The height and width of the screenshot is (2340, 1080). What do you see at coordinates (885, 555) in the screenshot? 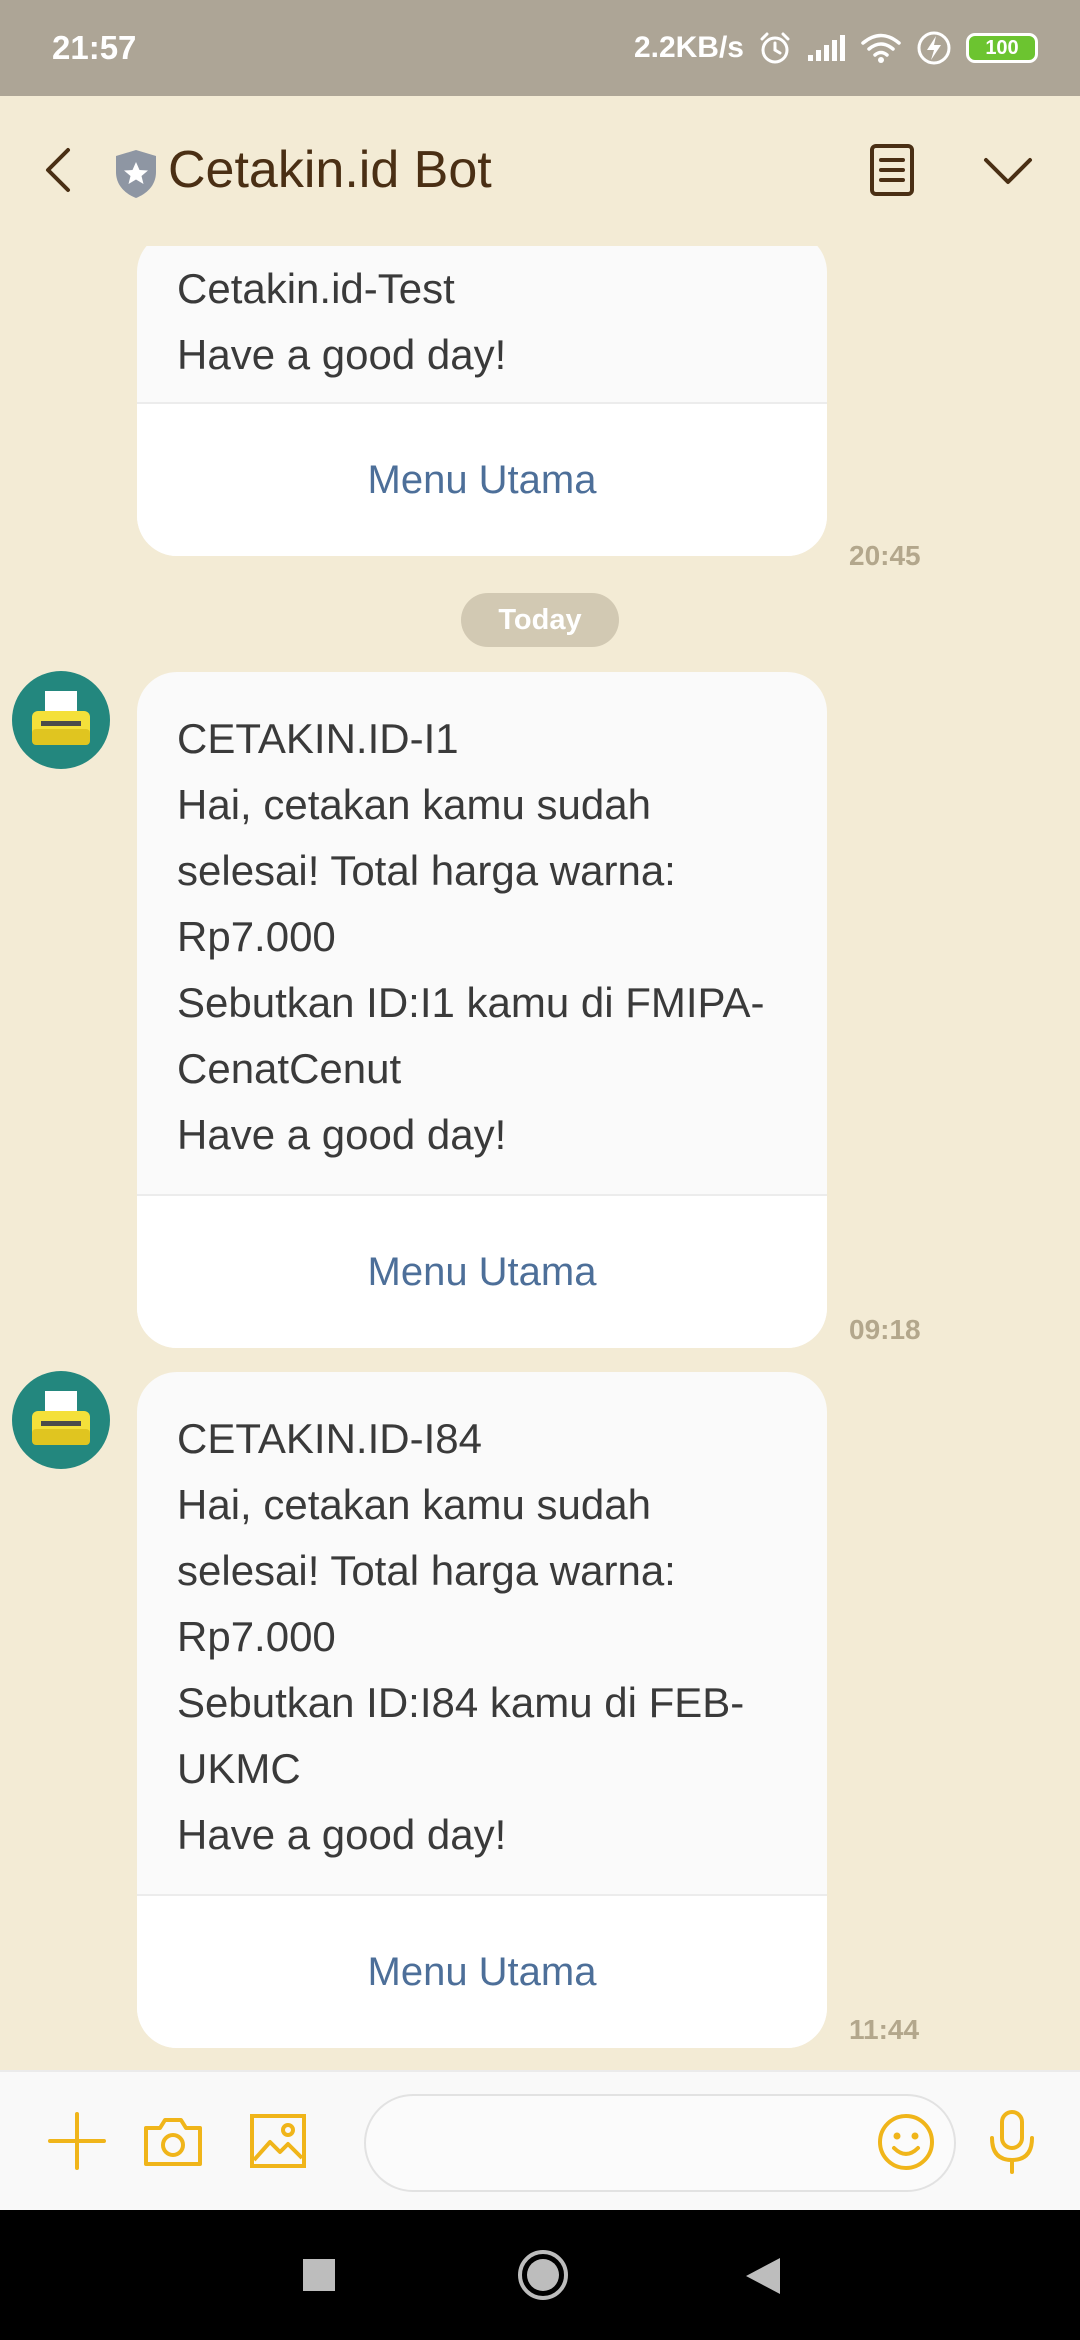
I see `message-time: 20:45` at bounding box center [885, 555].